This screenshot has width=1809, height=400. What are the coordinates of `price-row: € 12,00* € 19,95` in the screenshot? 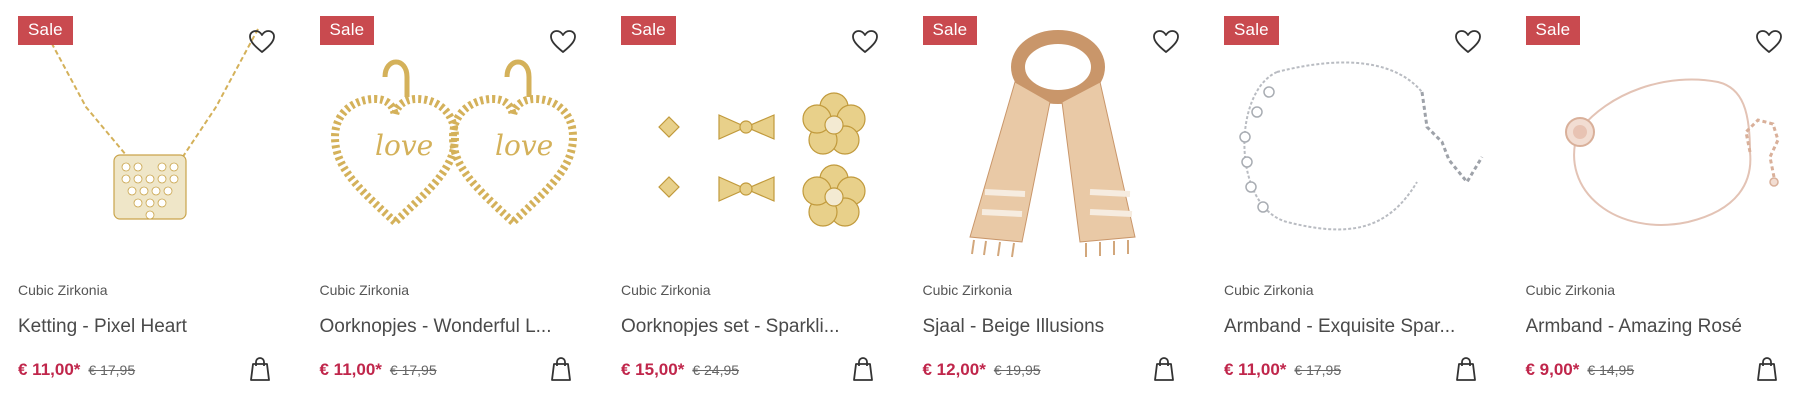 It's located at (1056, 370).